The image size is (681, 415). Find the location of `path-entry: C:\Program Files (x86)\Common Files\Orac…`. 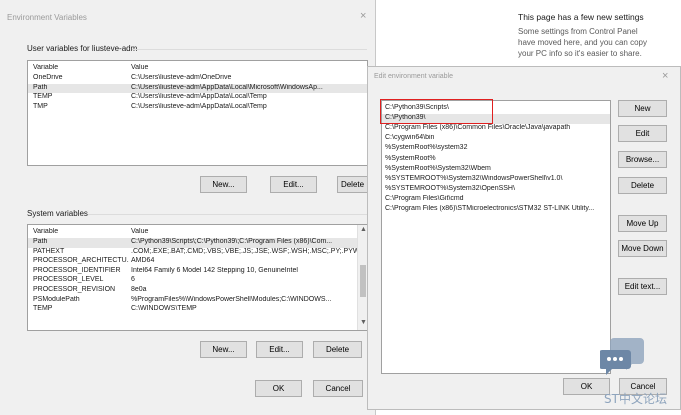

path-entry: C:\Program Files (x86)\Common Files\Orac… is located at coordinates (496, 129).